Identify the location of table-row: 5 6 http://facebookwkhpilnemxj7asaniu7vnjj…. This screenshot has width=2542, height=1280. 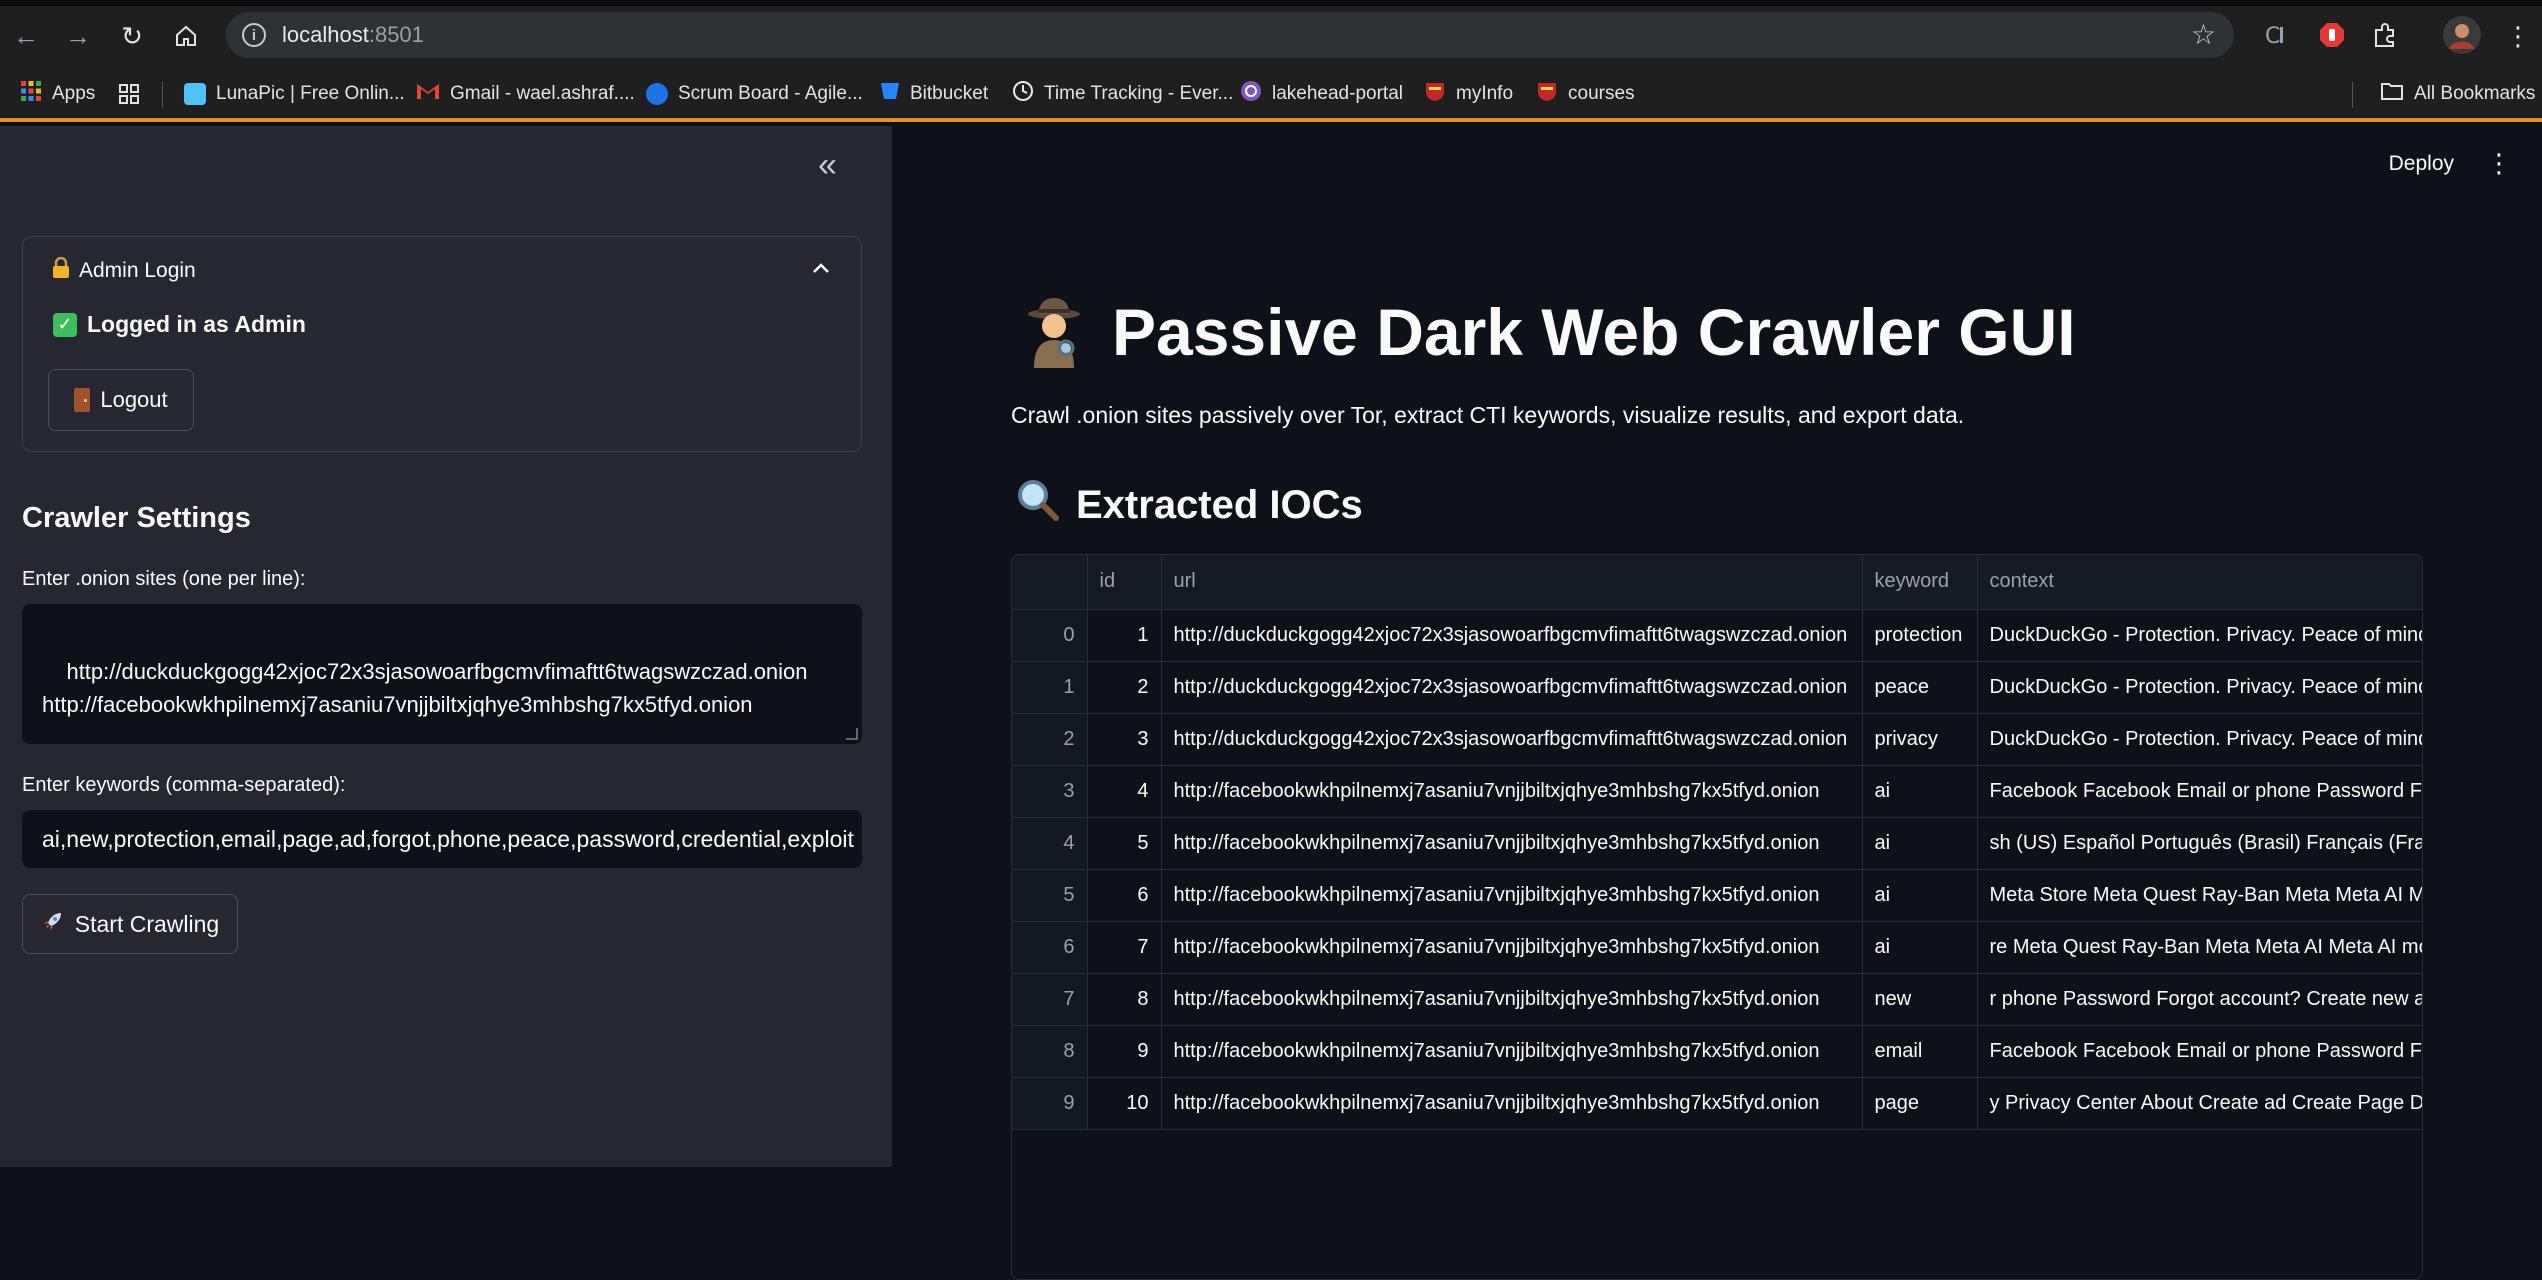
(1717, 895).